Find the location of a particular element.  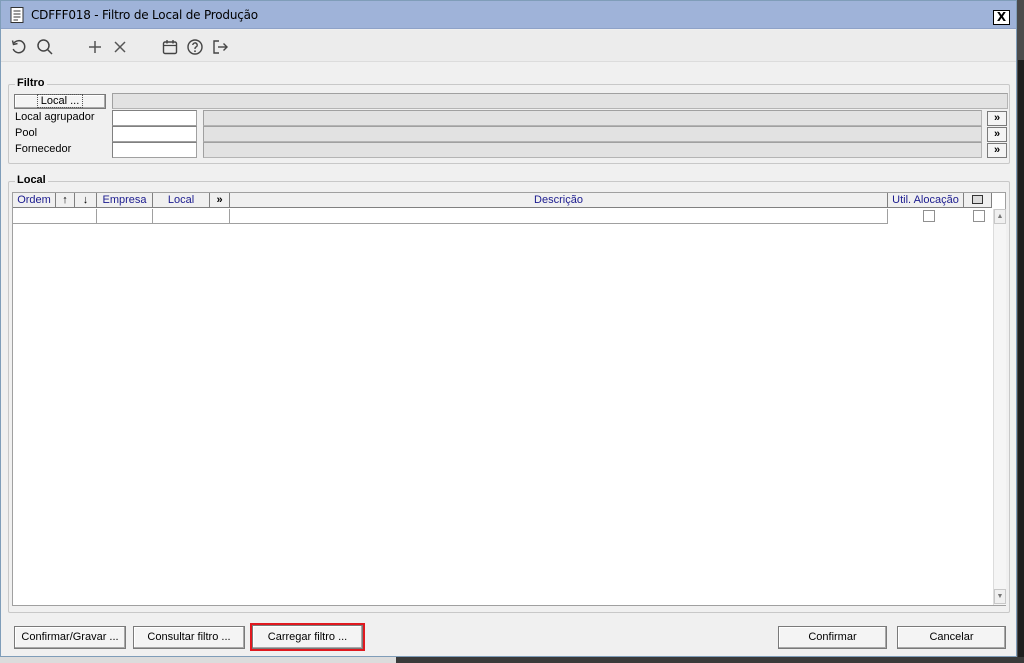

pool-description is located at coordinates (592, 134).